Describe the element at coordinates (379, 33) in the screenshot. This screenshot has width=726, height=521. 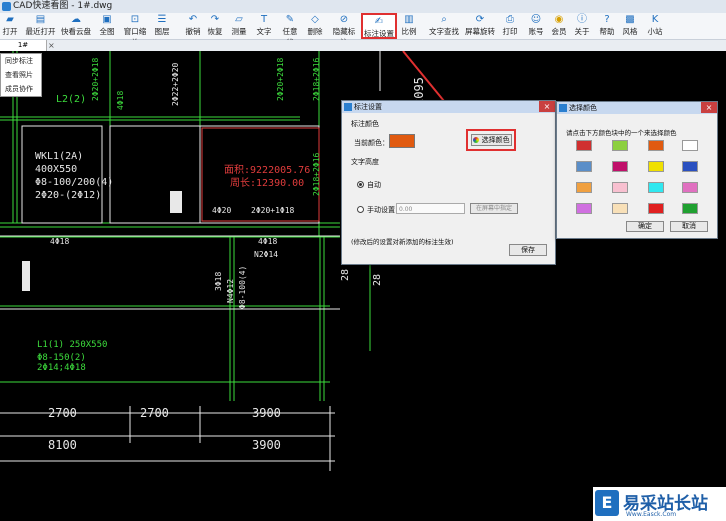
I see `toolbar-button-label: 标注设置` at that location.